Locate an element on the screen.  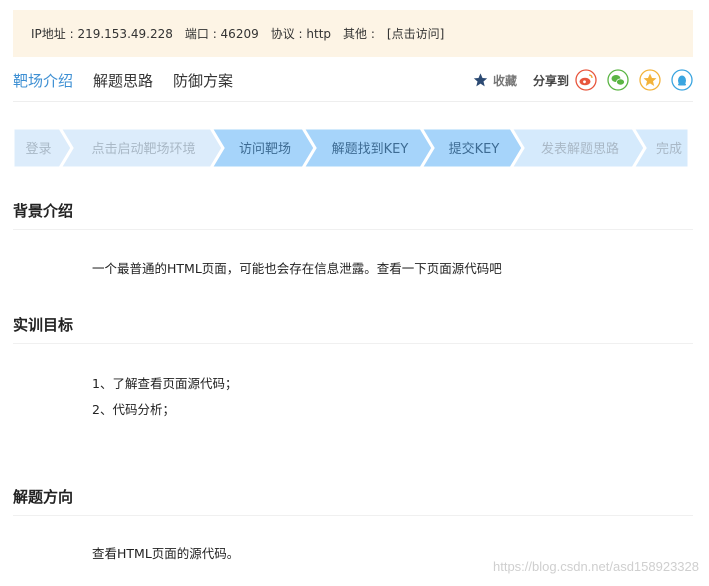
background-text: 一个最普通的HTML页面，可能也会存在信息泄露。查看一下页面源代码吧 is located at coordinates (297, 268).